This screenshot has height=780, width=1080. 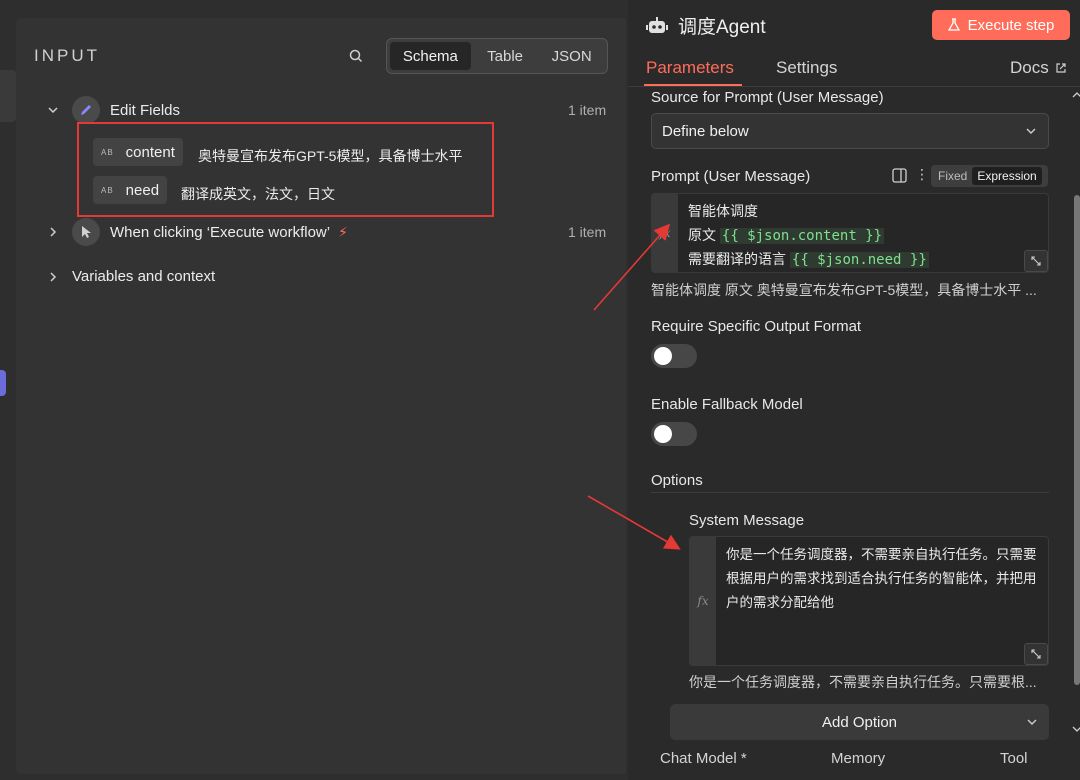 What do you see at coordinates (571, 56) in the screenshot?
I see `tab-json: JSON` at bounding box center [571, 56].